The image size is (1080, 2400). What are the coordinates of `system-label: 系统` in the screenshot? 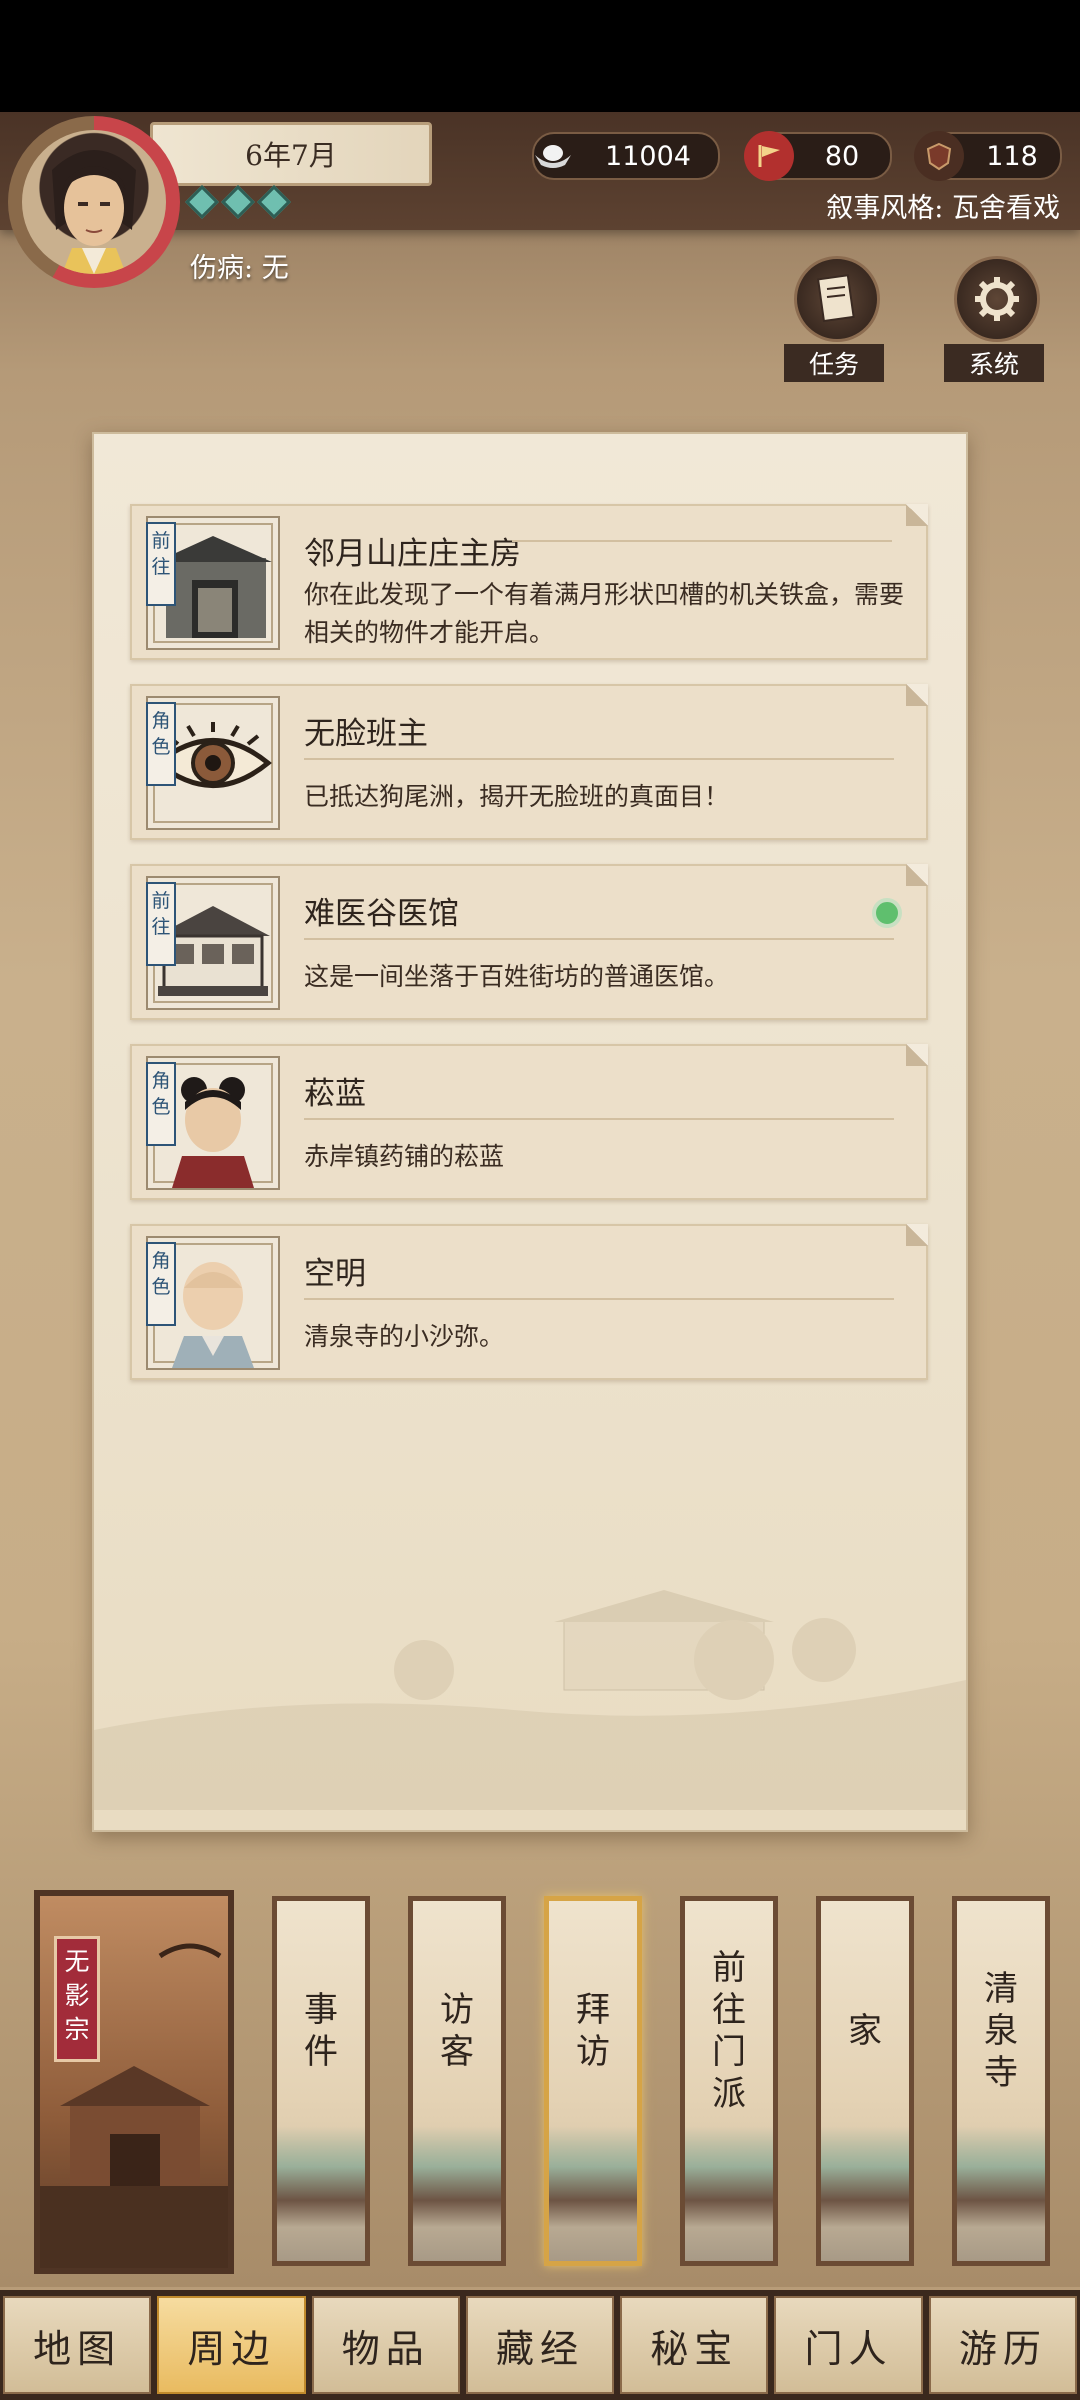 It's located at (994, 363).